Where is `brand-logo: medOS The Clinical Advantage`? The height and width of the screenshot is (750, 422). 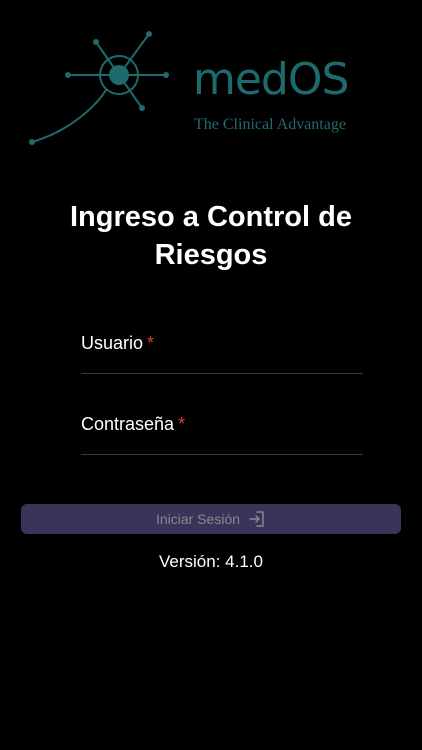 brand-logo: medOS The Clinical Advantage is located at coordinates (198, 88).